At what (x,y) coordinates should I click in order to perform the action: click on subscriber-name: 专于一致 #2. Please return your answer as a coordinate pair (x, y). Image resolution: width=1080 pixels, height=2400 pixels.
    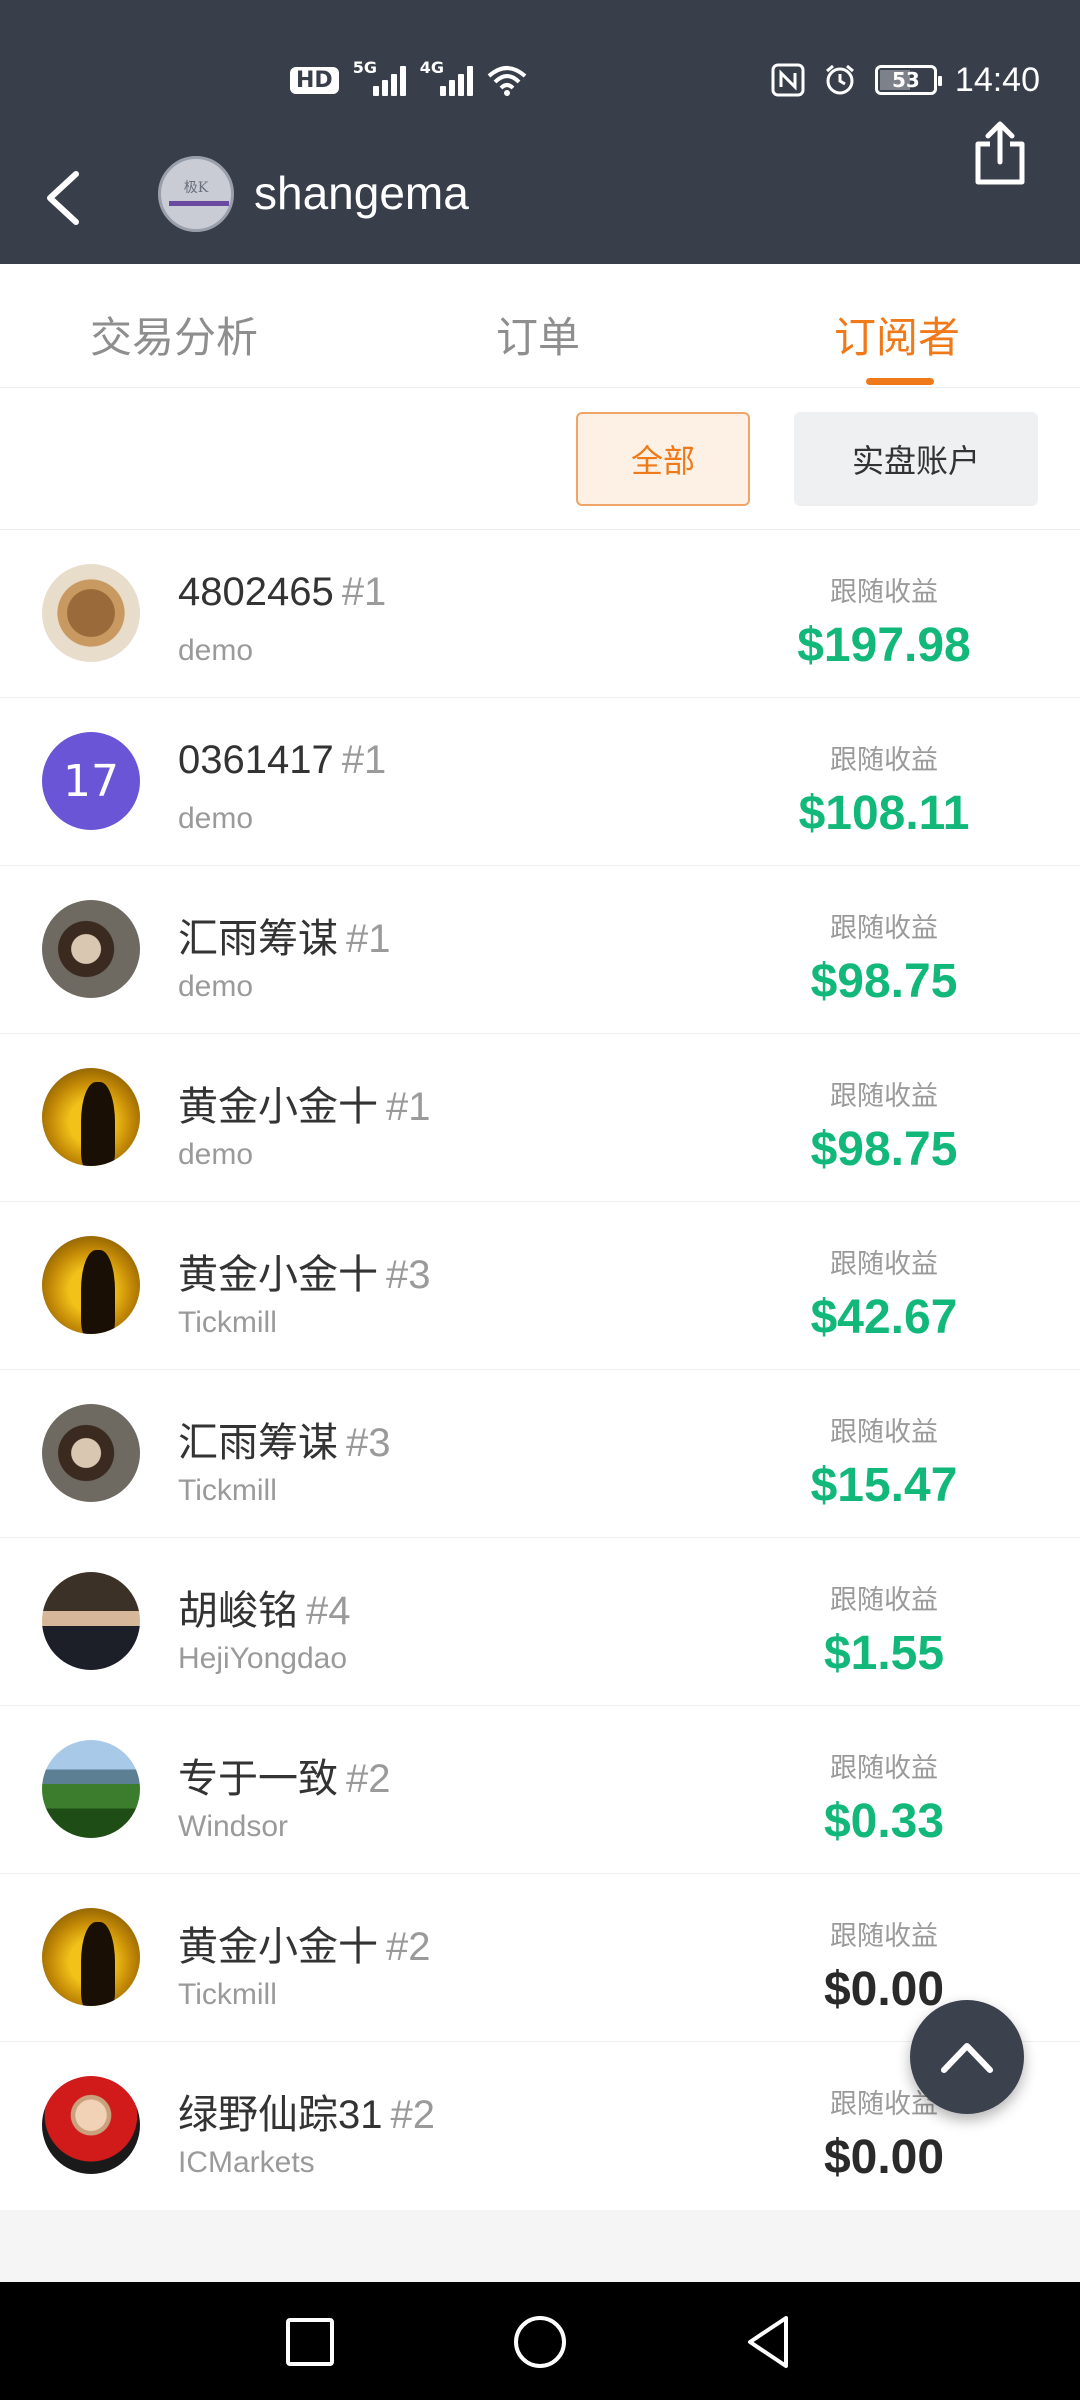
    Looking at the image, I should click on (284, 1779).